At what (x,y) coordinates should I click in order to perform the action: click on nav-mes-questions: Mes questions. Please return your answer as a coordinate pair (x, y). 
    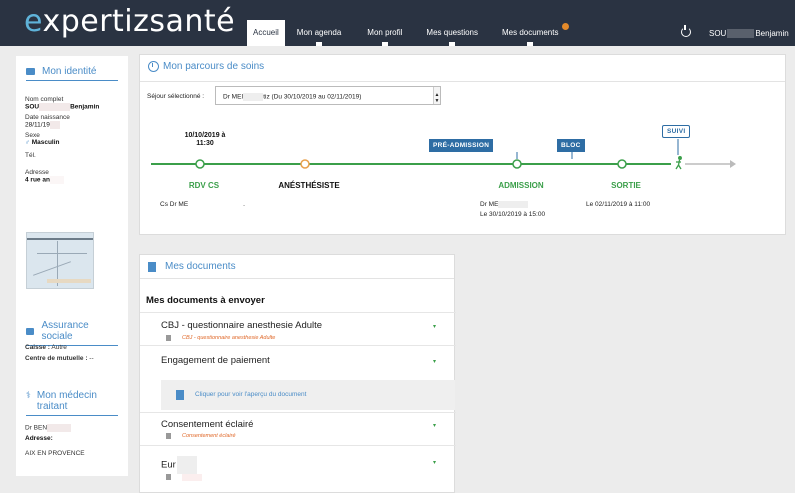
    Looking at the image, I should click on (452, 33).